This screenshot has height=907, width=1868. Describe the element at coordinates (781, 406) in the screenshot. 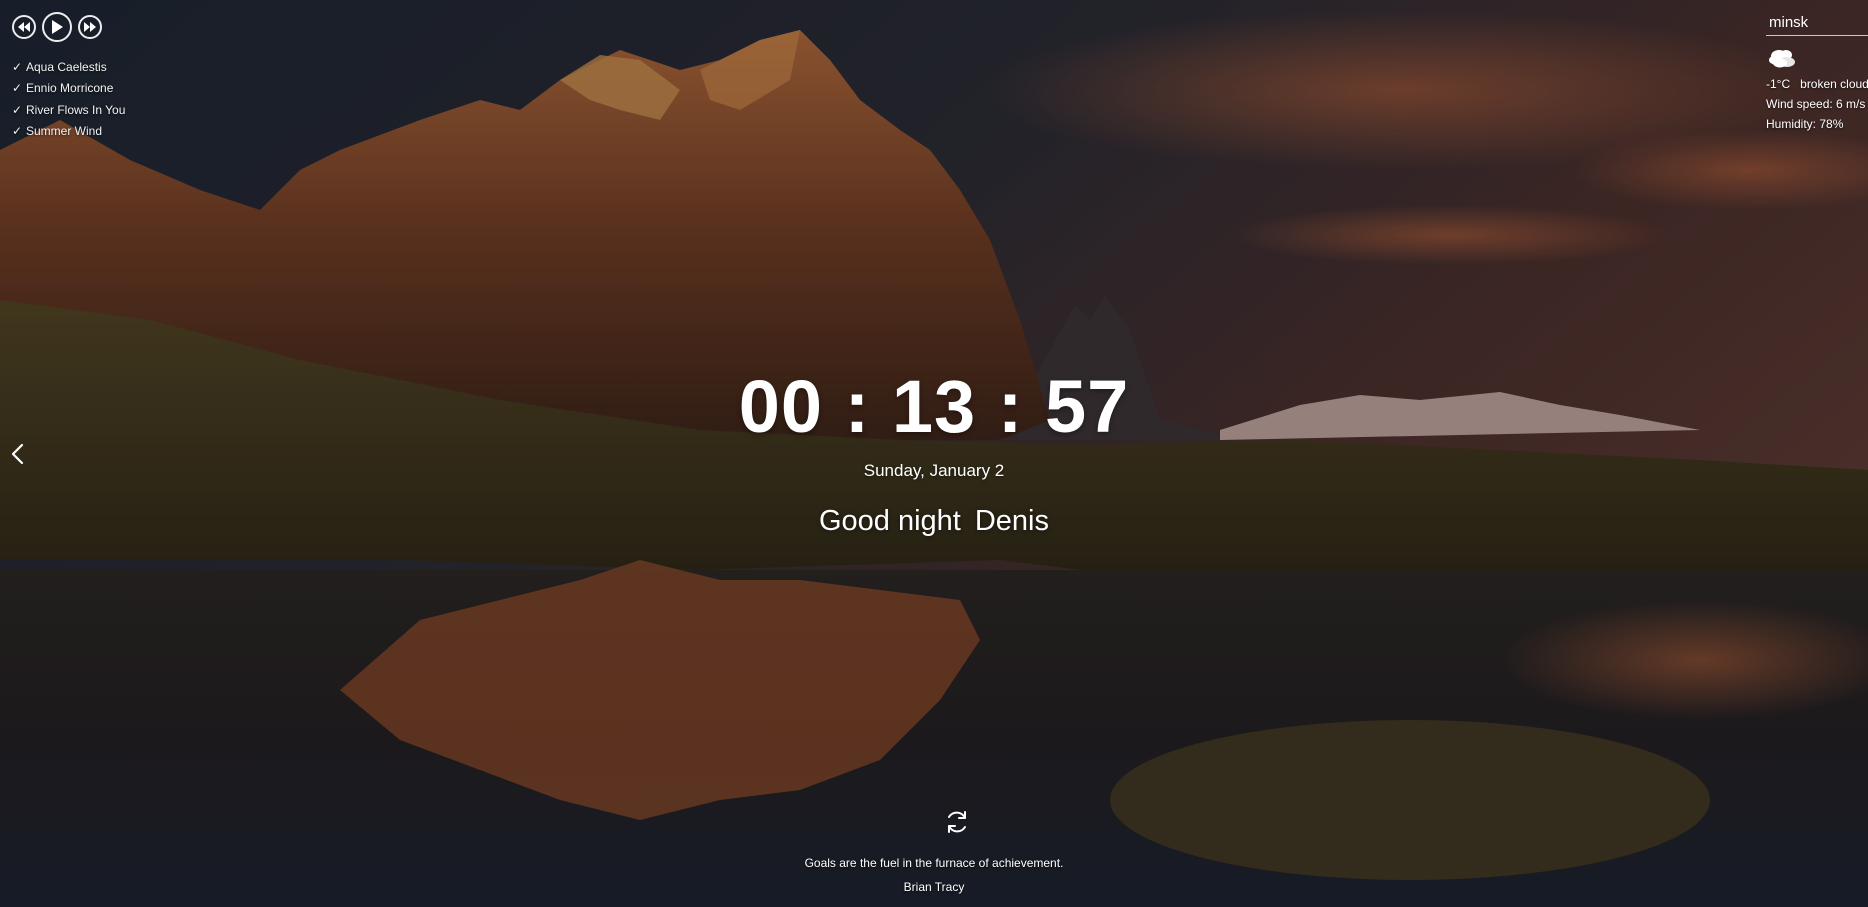

I see `clock-hours: 00` at that location.